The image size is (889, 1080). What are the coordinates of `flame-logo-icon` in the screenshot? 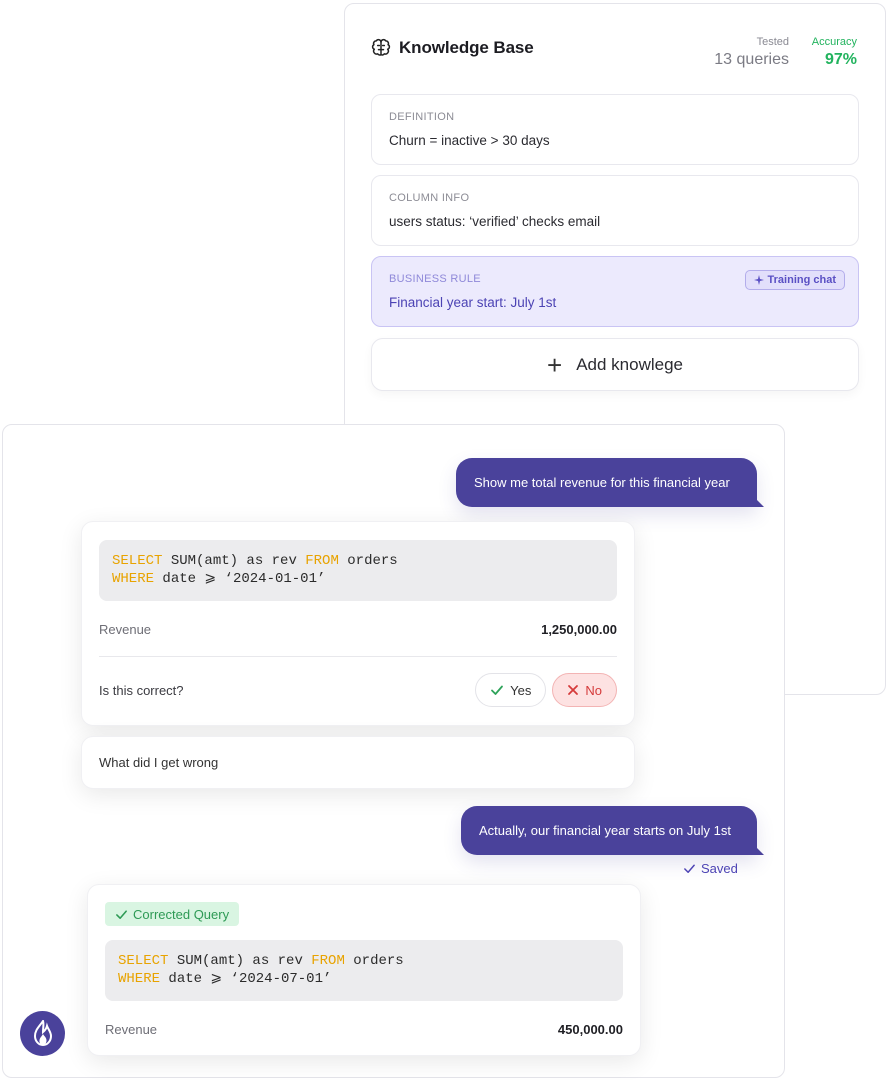 It's located at (42, 1032).